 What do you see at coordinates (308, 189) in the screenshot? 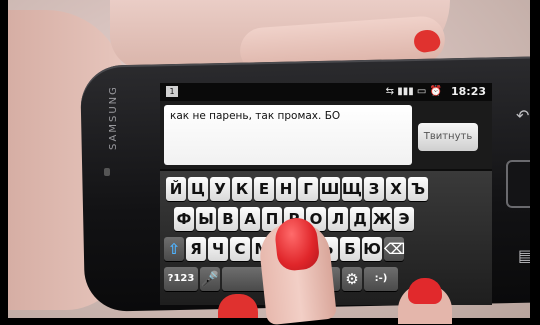
I see `key-row1-6: Г` at bounding box center [308, 189].